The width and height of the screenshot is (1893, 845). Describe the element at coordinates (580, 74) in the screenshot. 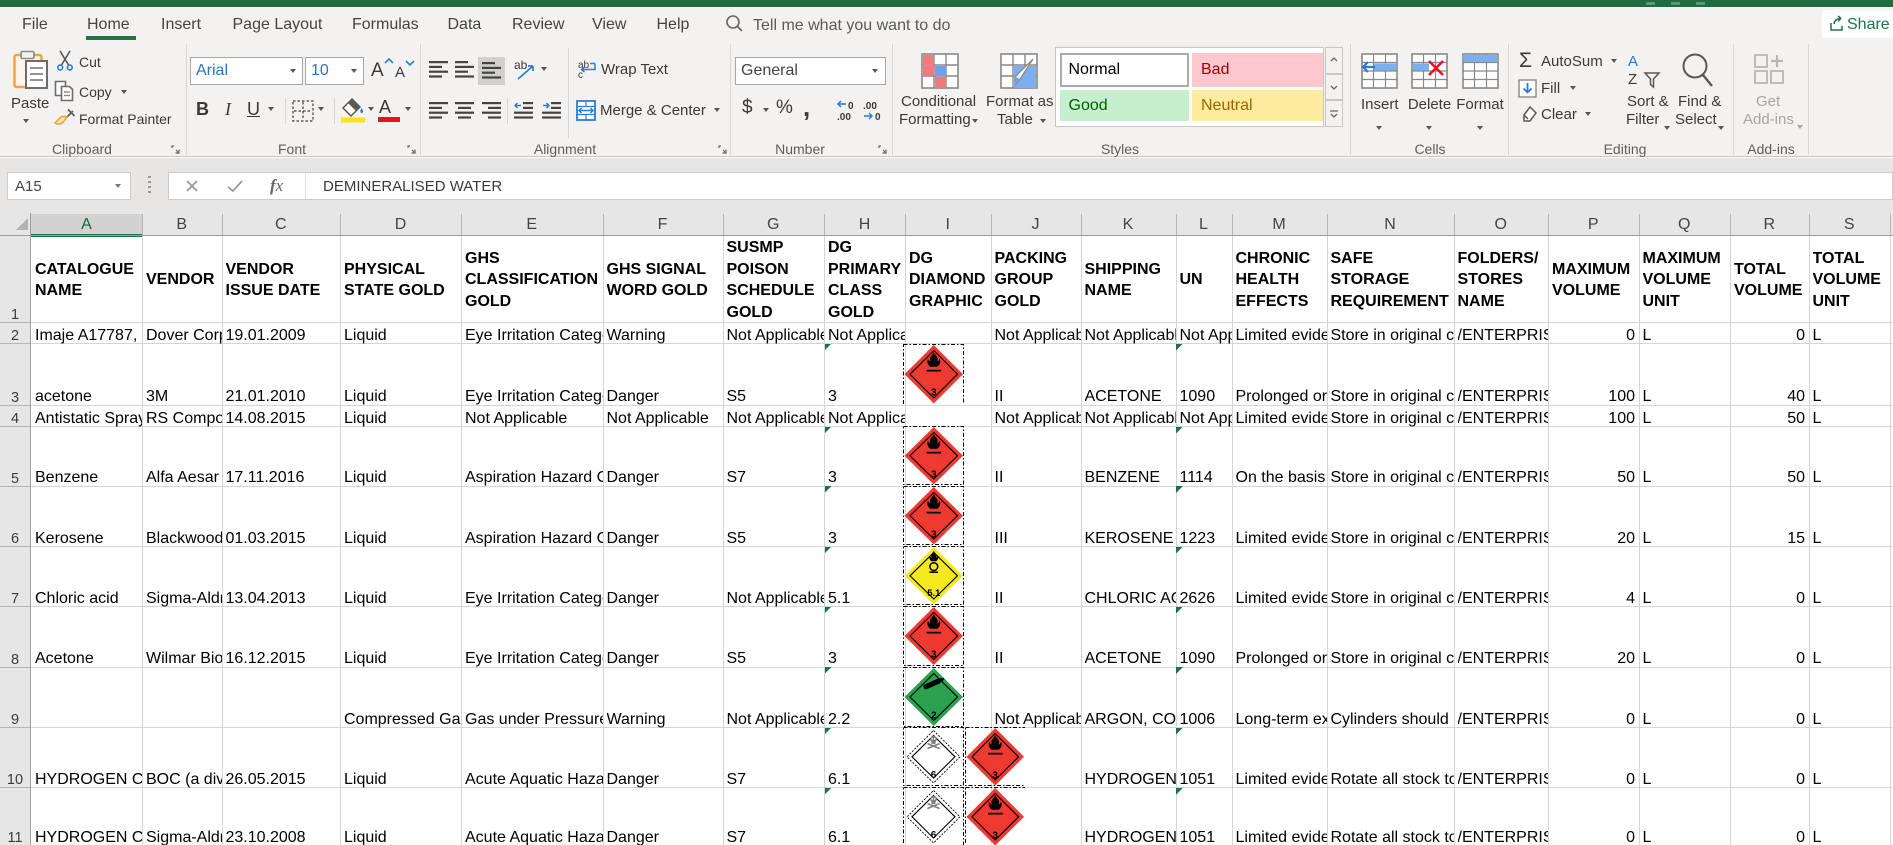

I see `svg-text: c` at that location.